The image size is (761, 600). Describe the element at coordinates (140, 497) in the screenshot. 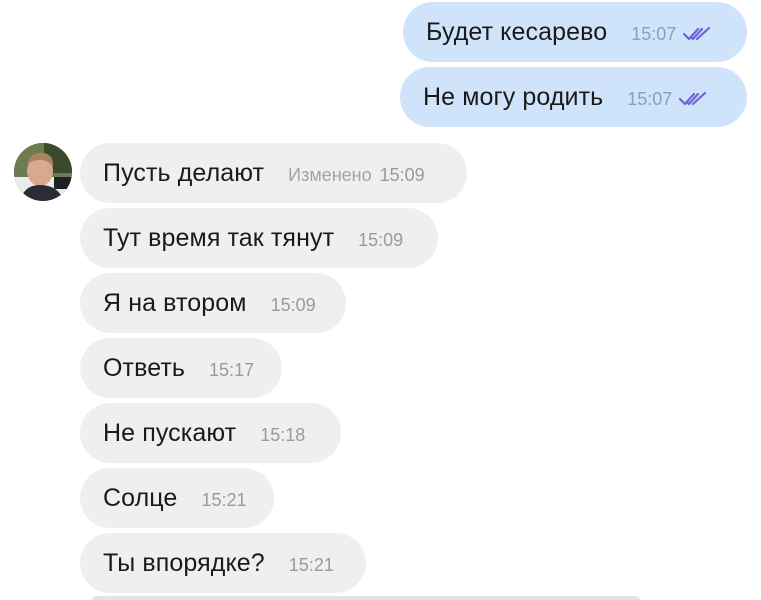

I see `message-text: Солце` at that location.